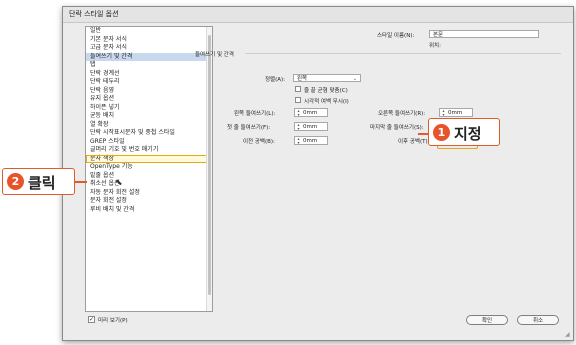  I want to click on right-indent-stepper: ▴ ▾ 0mm, so click(456, 112).